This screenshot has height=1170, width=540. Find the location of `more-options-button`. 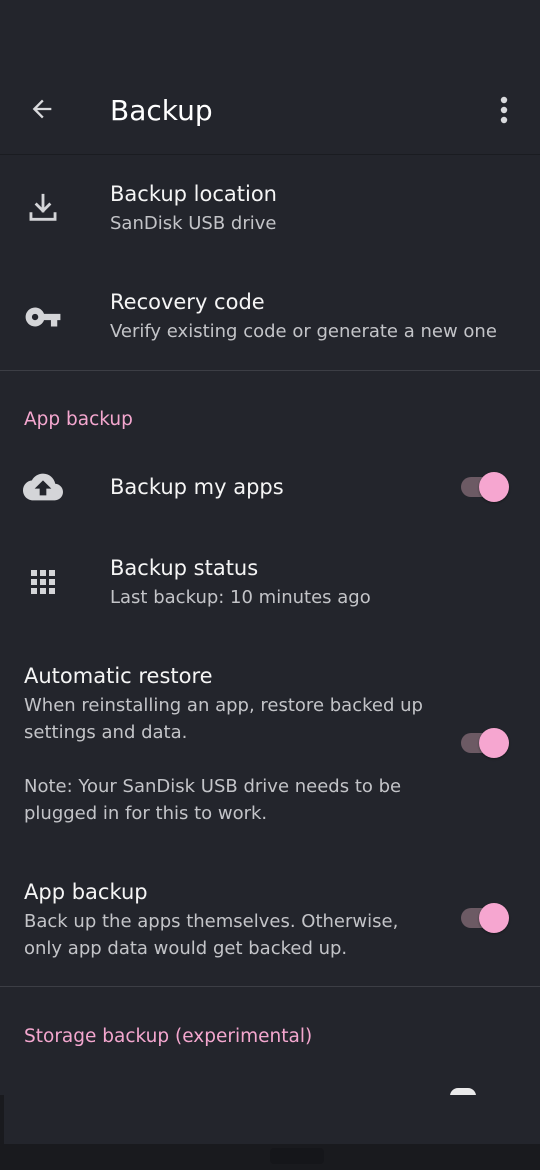

more-options-button is located at coordinates (504, 110).